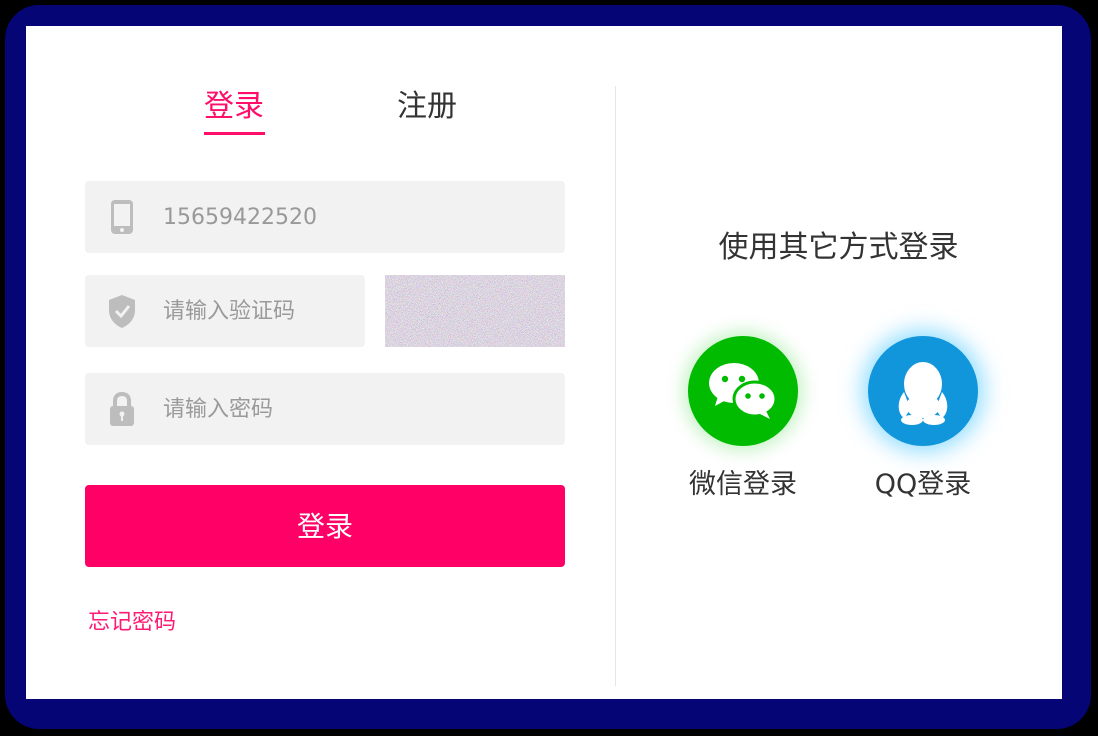  What do you see at coordinates (234, 107) in the screenshot?
I see `tab-login: 登录` at bounding box center [234, 107].